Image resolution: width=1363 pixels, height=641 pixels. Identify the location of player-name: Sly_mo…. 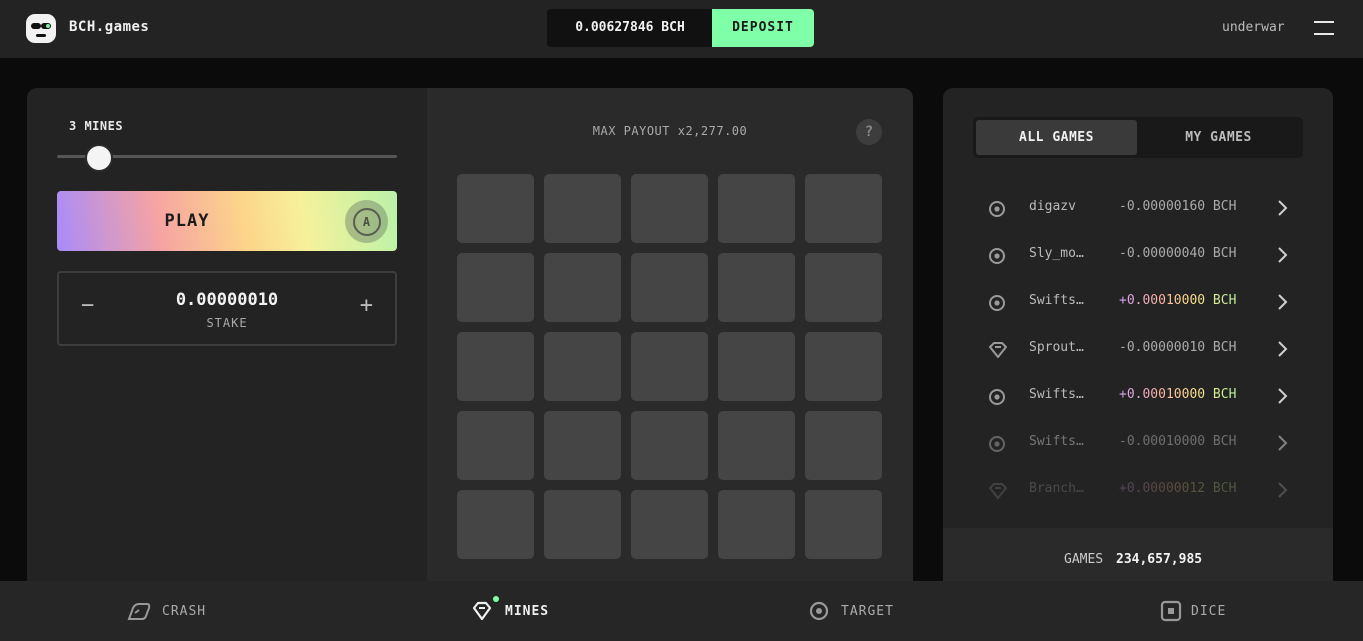
(1056, 253).